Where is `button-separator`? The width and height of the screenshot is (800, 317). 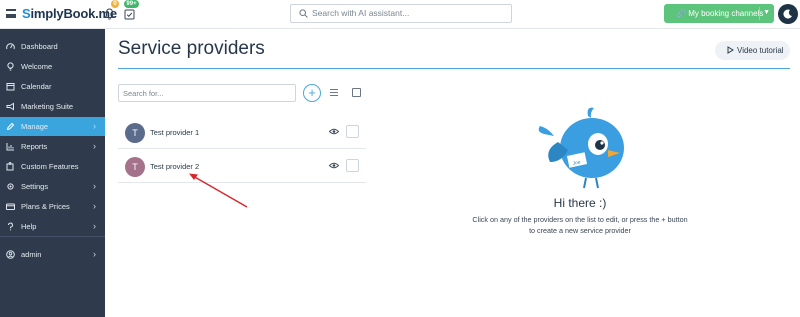
button-separator is located at coordinates (759, 13).